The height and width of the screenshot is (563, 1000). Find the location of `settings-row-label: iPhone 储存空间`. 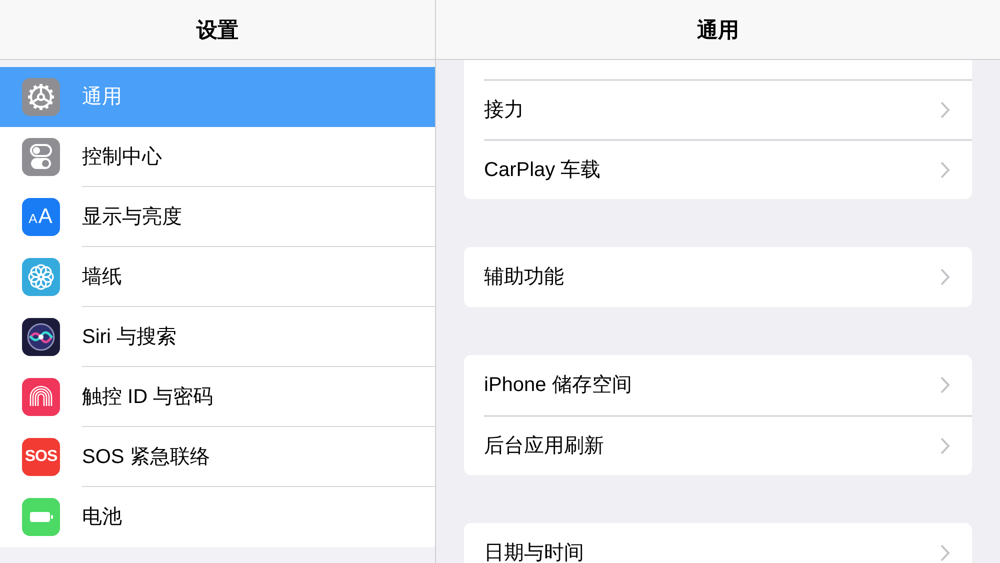

settings-row-label: iPhone 储存空间 is located at coordinates (712, 385).